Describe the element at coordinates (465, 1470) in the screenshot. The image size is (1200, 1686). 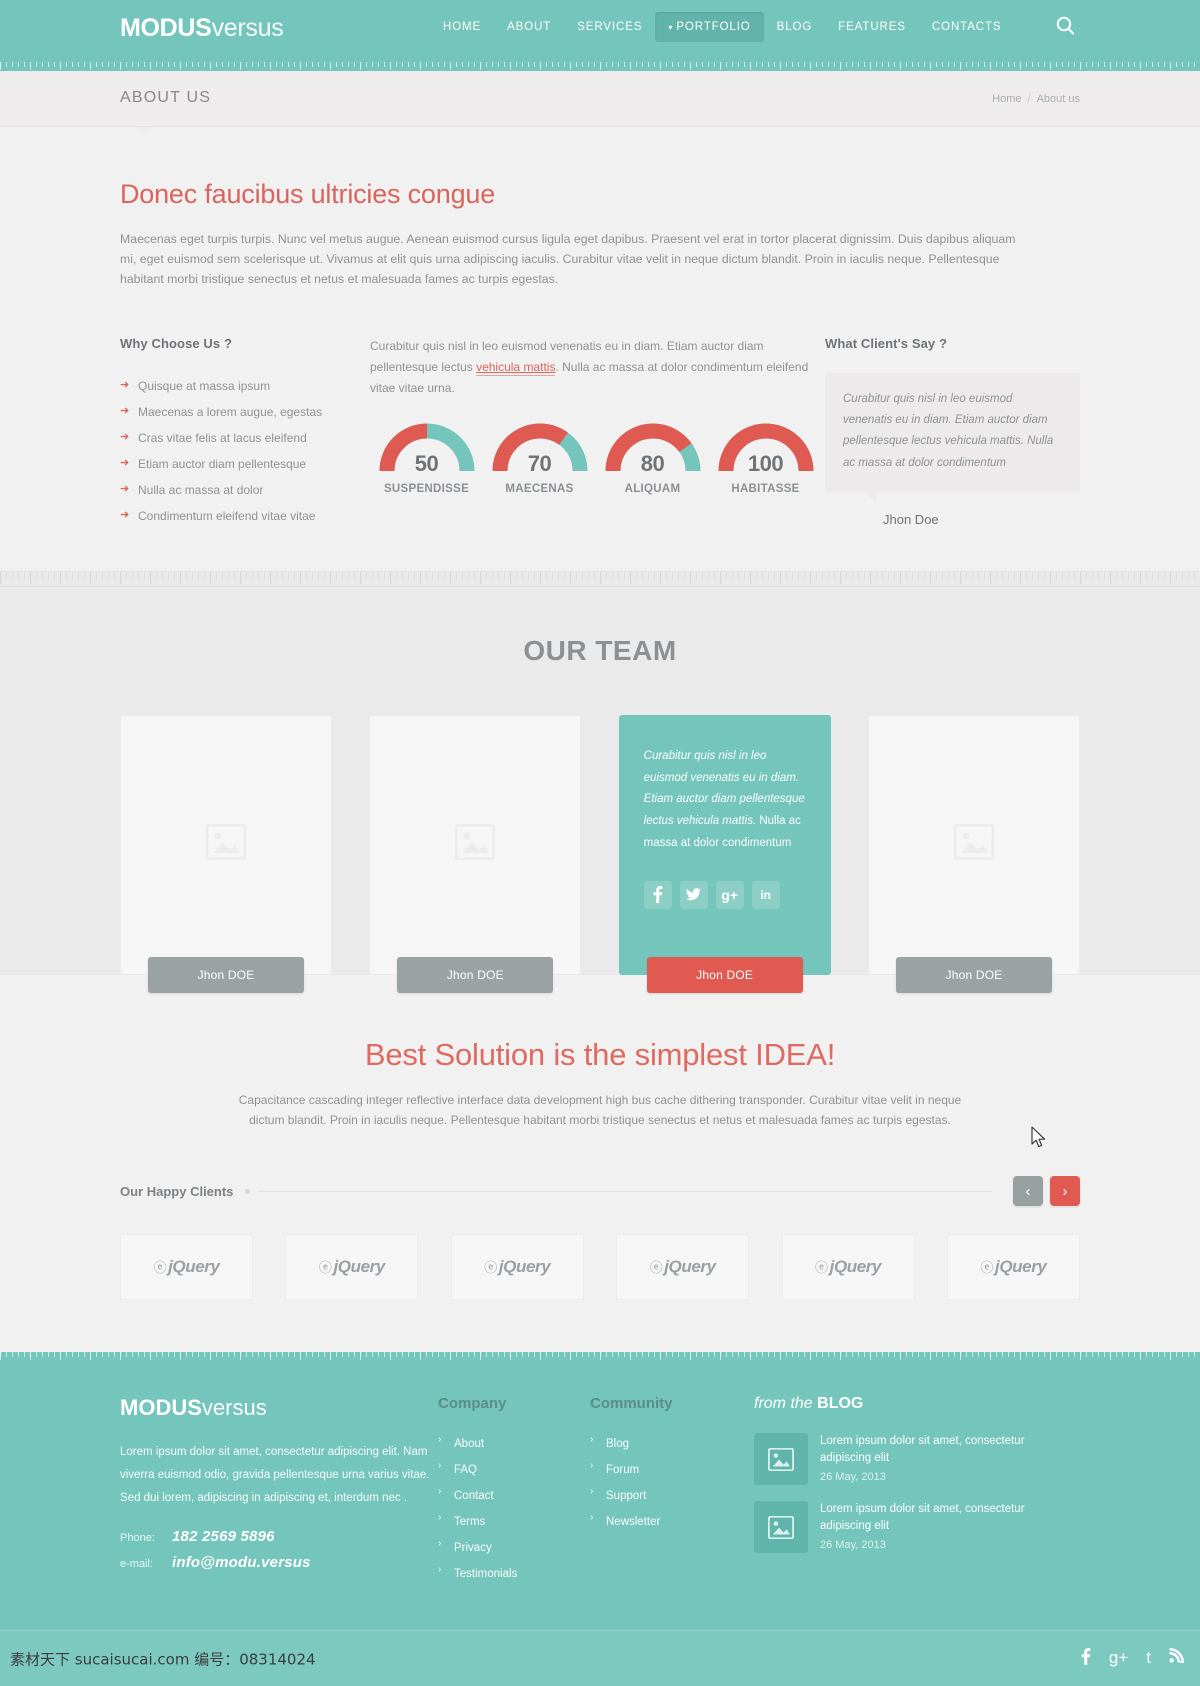
I see `footer-link-faq: FAQ` at that location.